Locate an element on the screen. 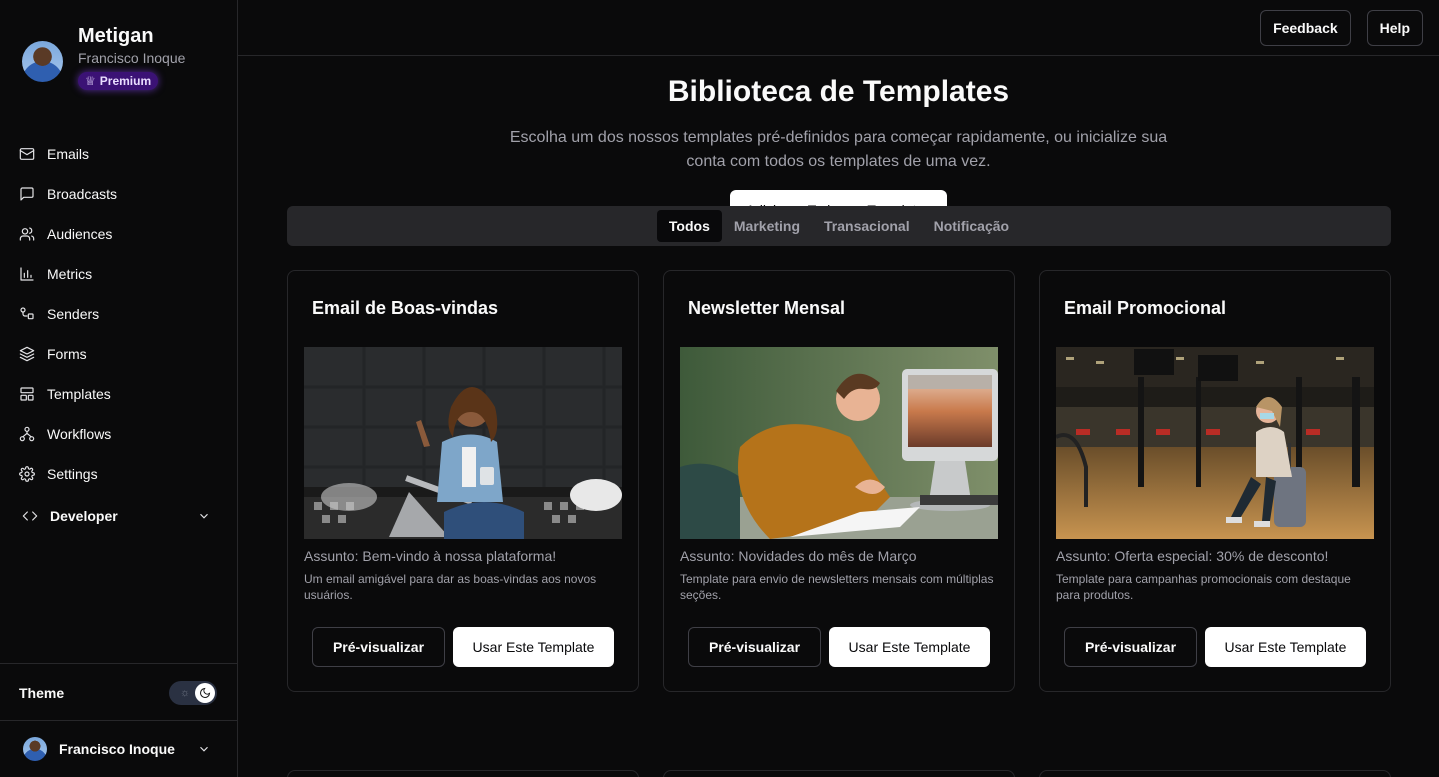 The image size is (1439, 777). user-menu-name: Francisco Inoque is located at coordinates (117, 749).